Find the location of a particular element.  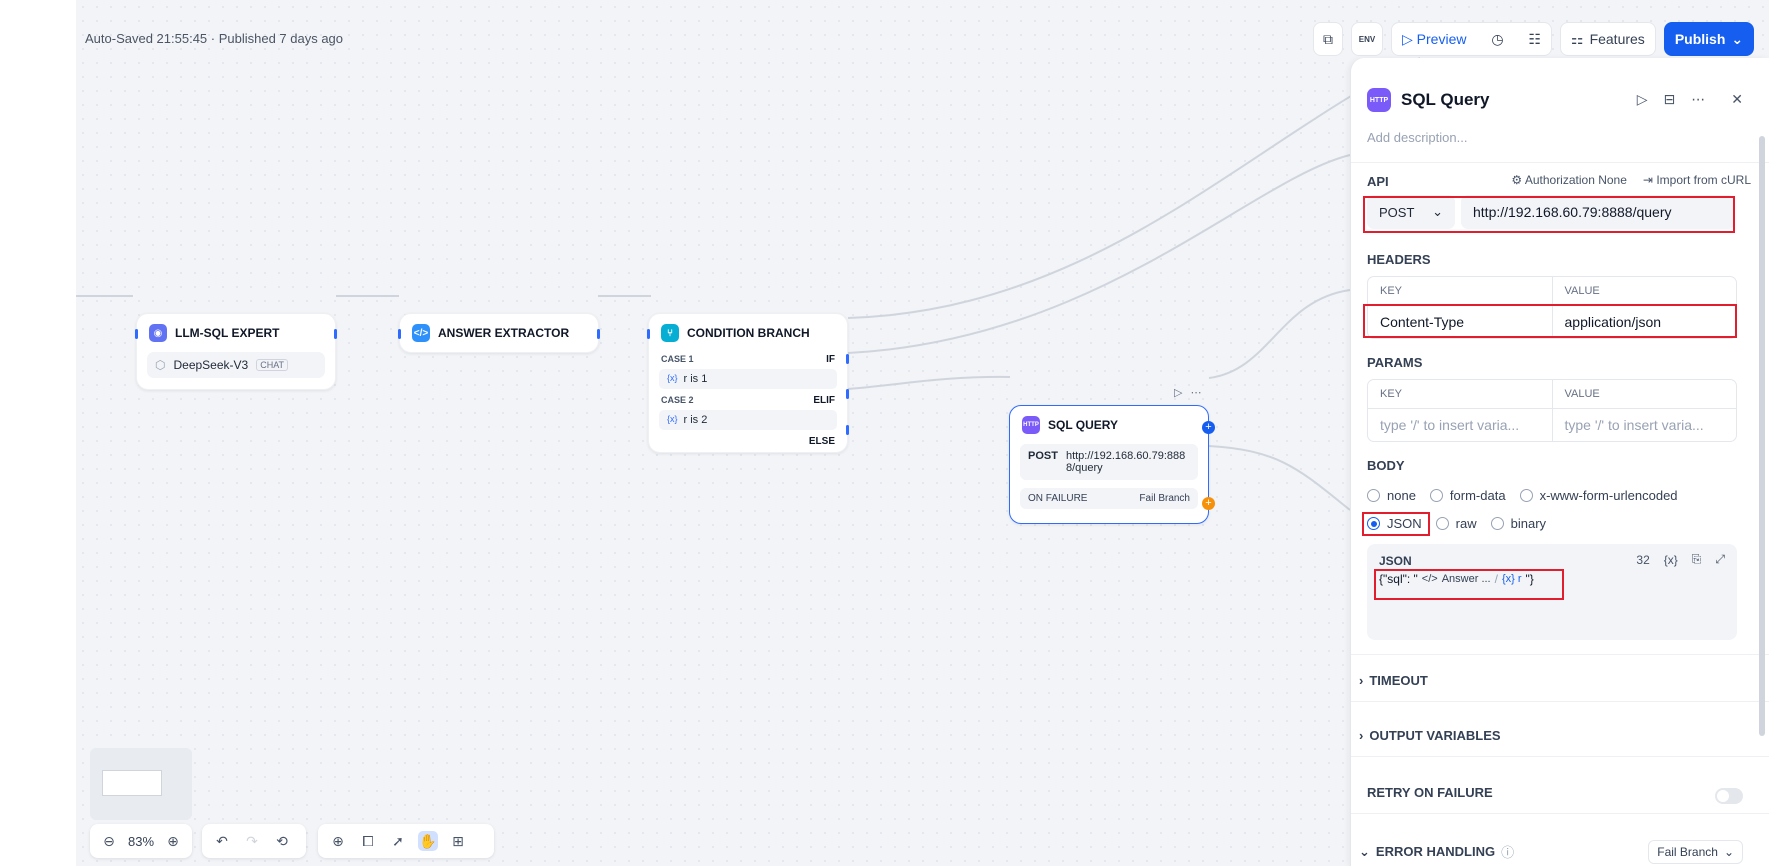

checklist-icon-button: ⧉ is located at coordinates (1328, 39).